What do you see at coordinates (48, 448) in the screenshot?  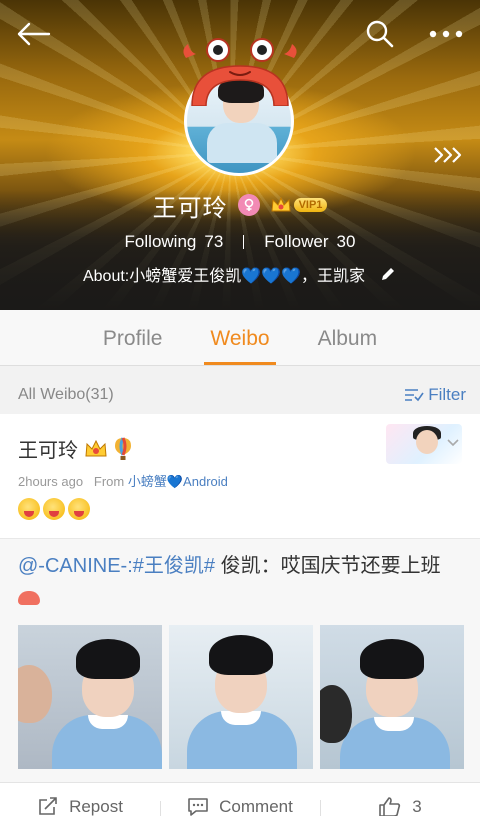 I see `post-author: 王可玲` at bounding box center [48, 448].